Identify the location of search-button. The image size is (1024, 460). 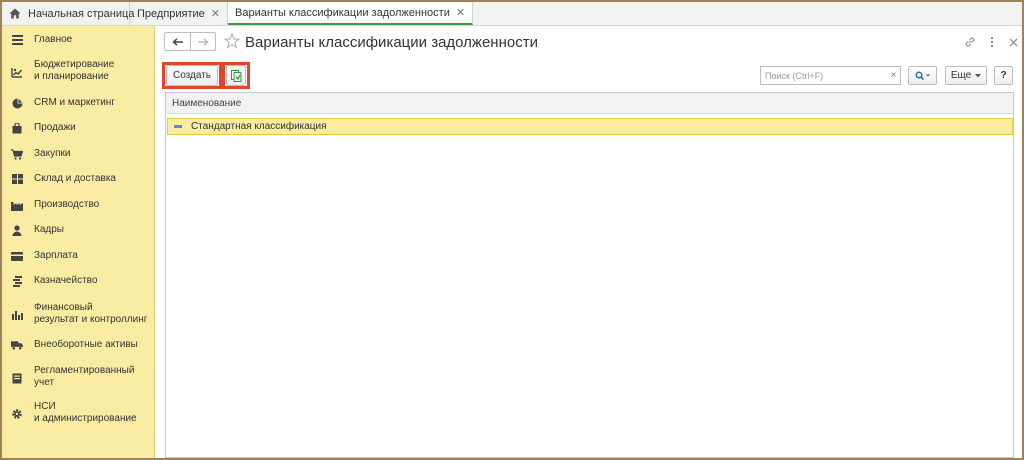
(922, 75).